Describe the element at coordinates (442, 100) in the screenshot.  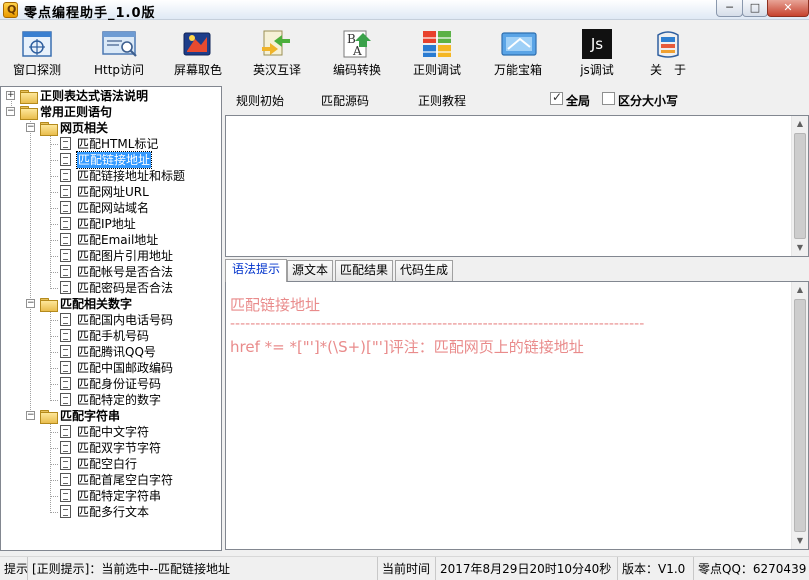
I see `regex-tutorial-link: 正则教程` at that location.